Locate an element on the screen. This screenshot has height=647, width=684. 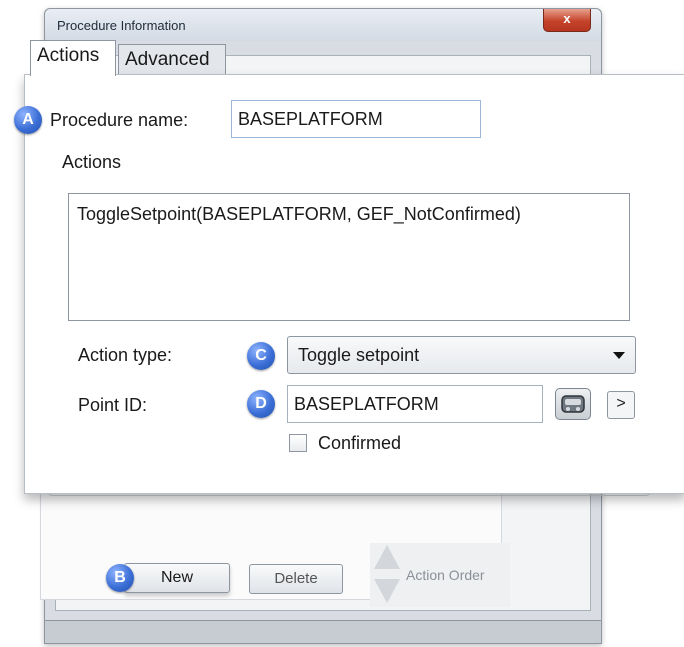
chevron-right-icon: > is located at coordinates (621, 405).